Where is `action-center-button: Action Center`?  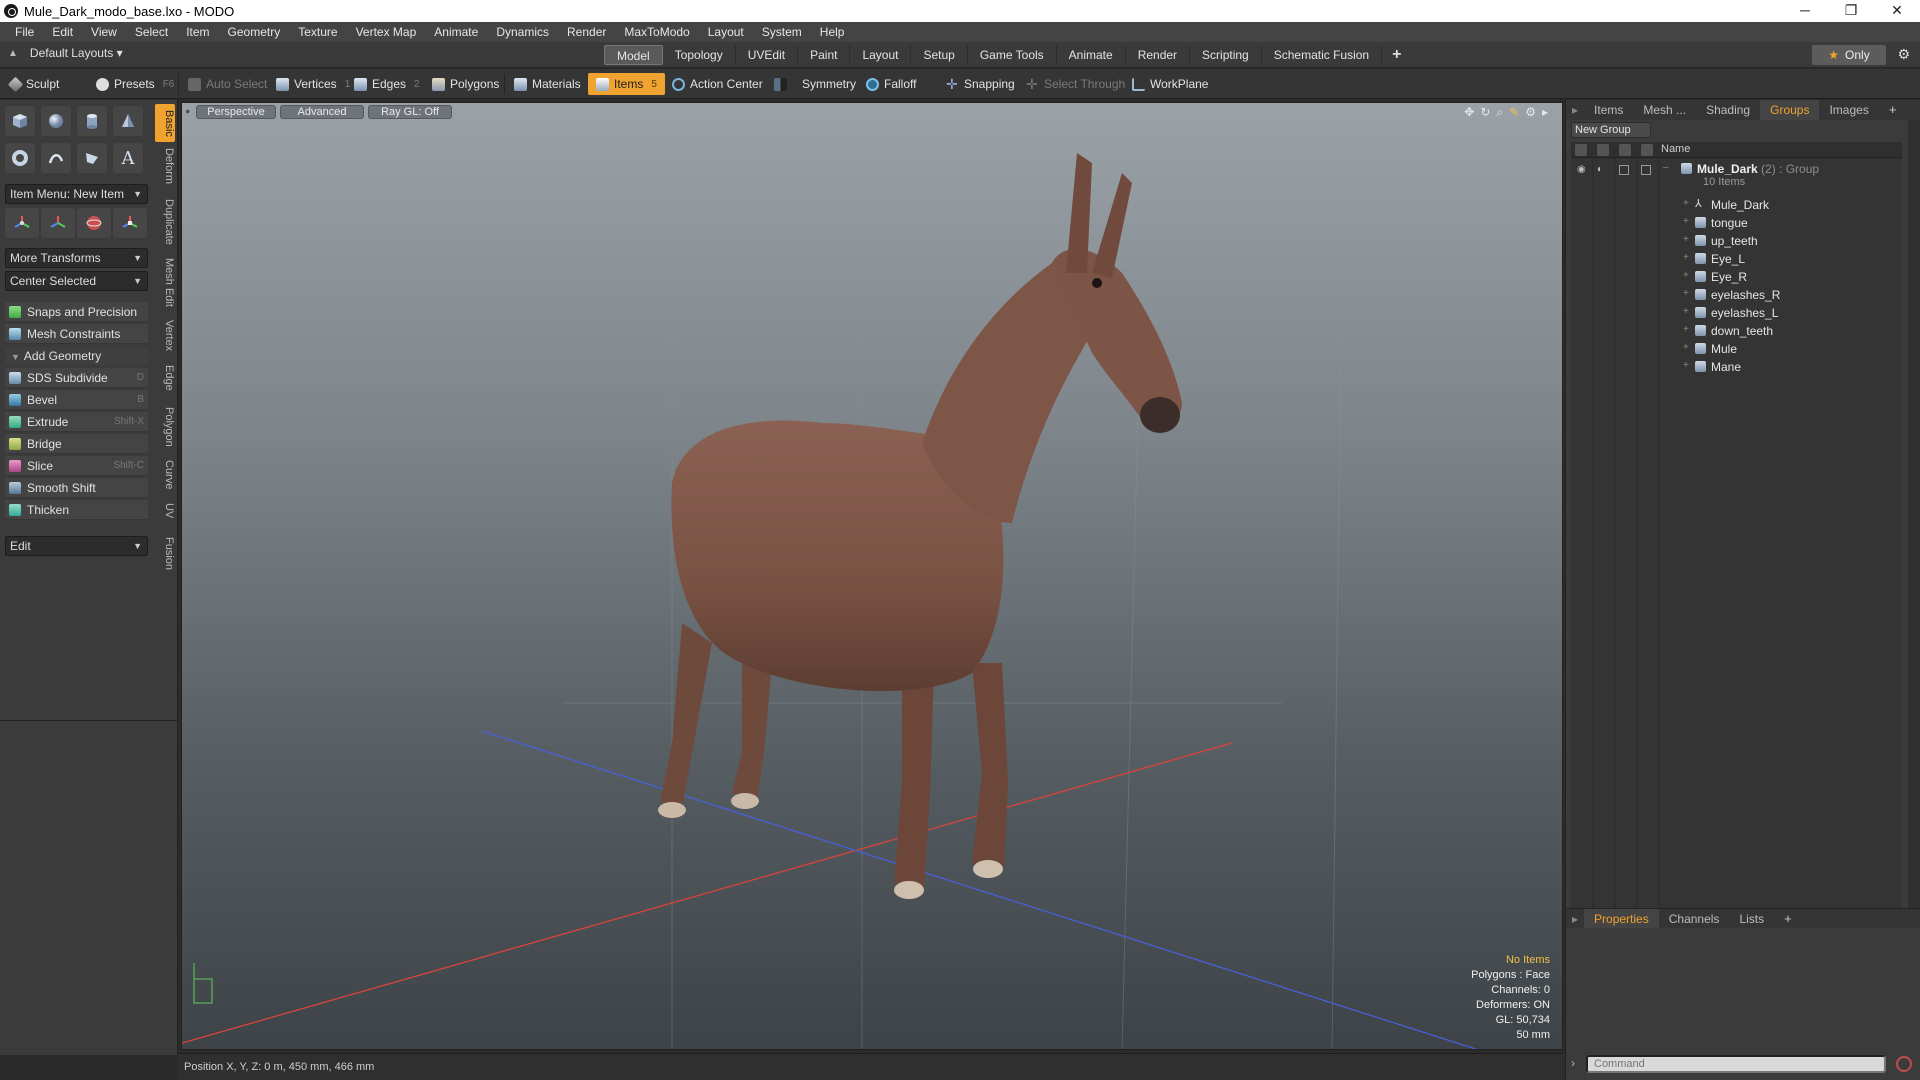 action-center-button: Action Center is located at coordinates (717, 84).